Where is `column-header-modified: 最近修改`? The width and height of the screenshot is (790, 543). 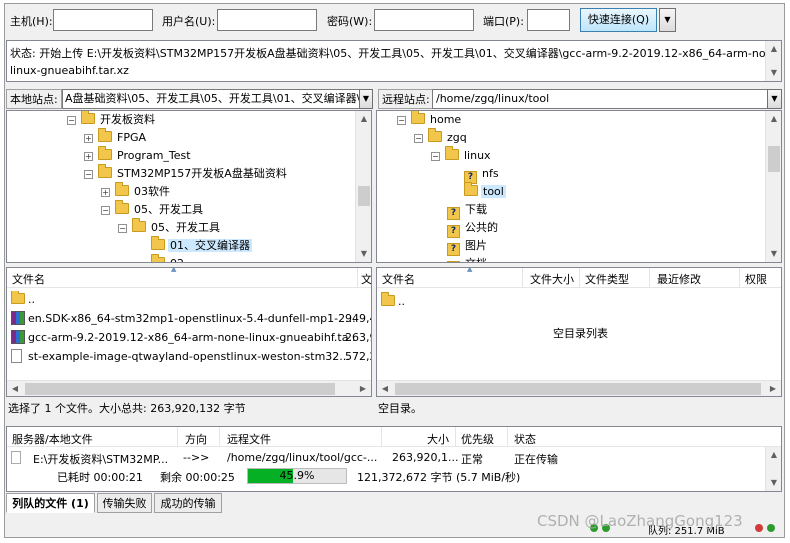
column-header-modified: 最近修改 is located at coordinates (679, 279).